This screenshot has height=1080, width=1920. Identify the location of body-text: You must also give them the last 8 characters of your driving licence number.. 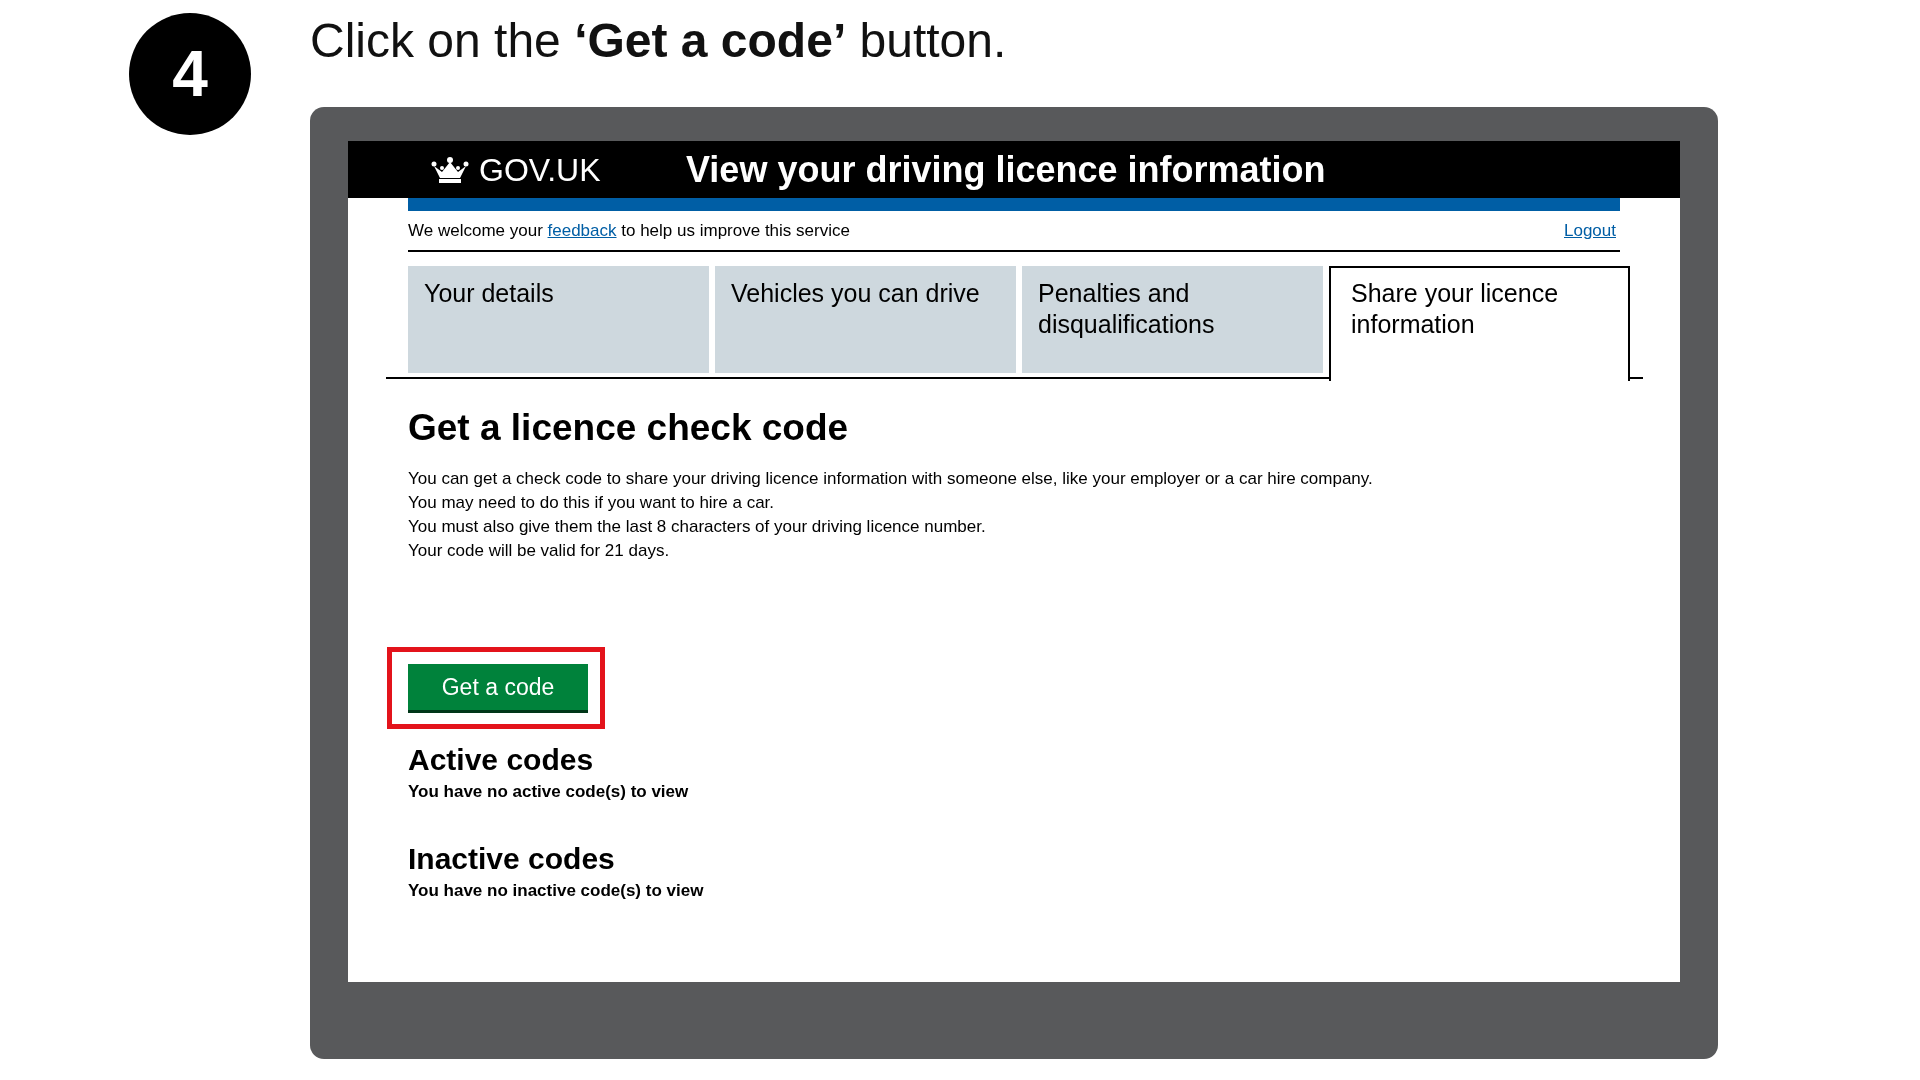
(697, 527).